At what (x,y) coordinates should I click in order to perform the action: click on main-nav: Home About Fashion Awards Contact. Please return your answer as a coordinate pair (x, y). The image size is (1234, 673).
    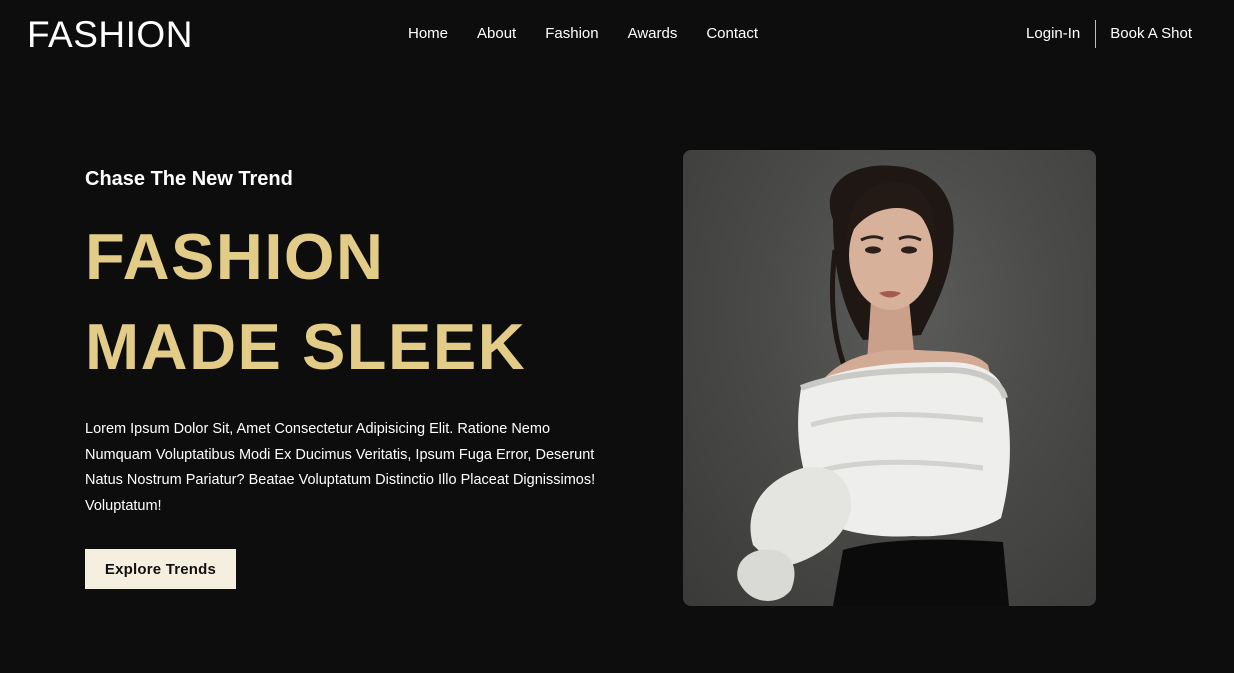
    Looking at the image, I should click on (597, 34).